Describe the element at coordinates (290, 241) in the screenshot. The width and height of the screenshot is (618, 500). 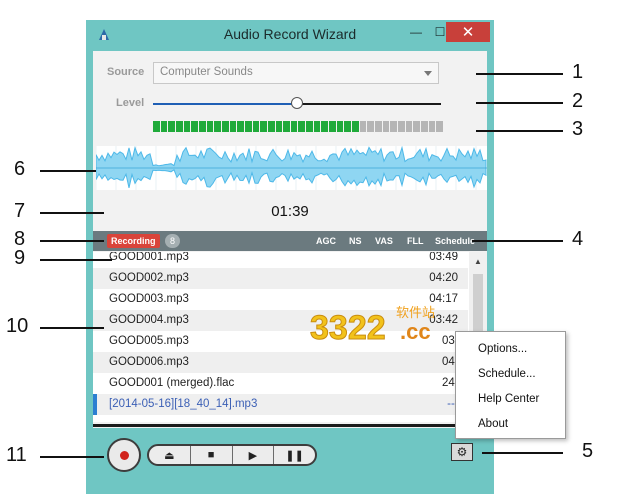
I see `status-bar: Recording 8 AGC NS VAS FLL Schedule` at that location.